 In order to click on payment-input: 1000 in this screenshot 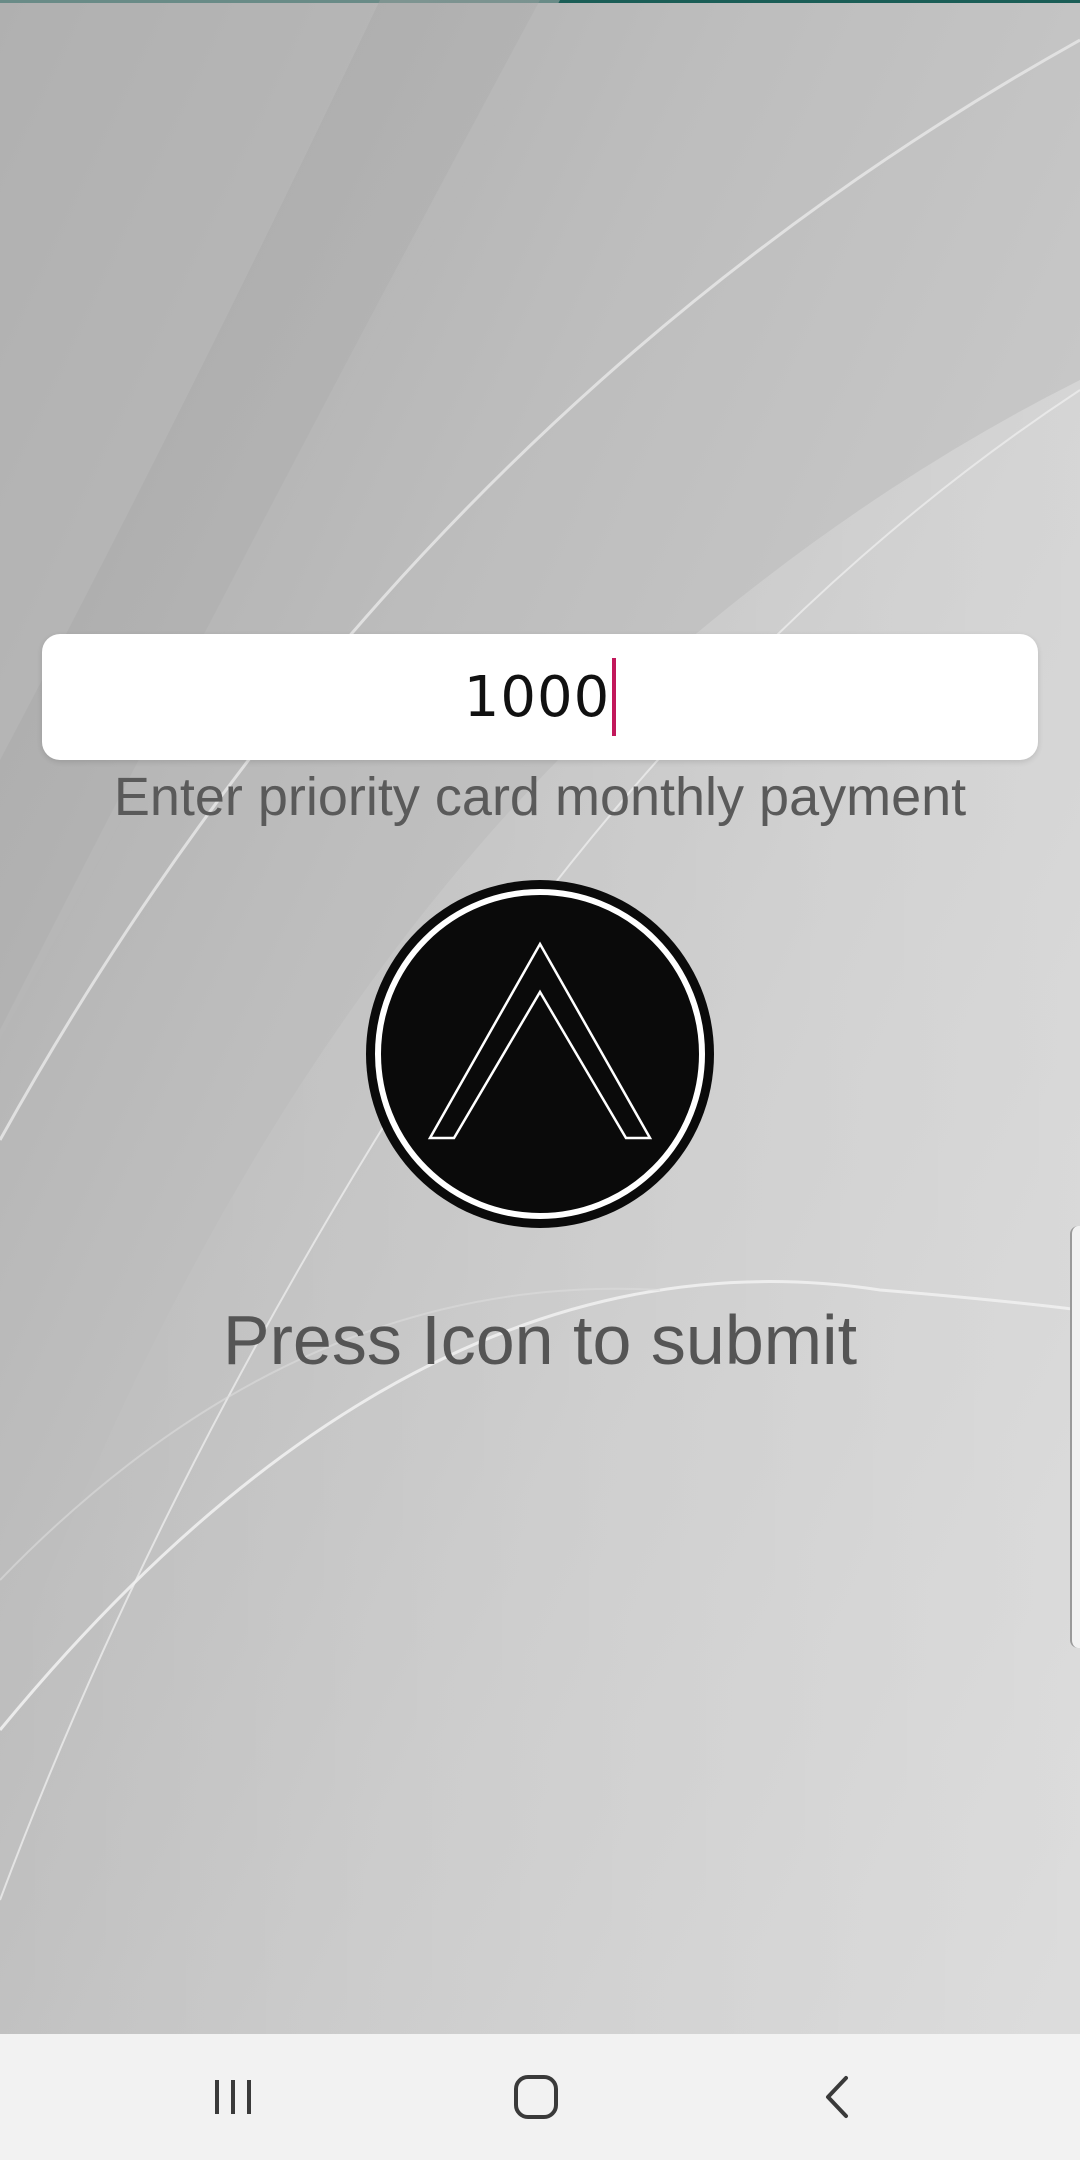, I will do `click(540, 697)`.